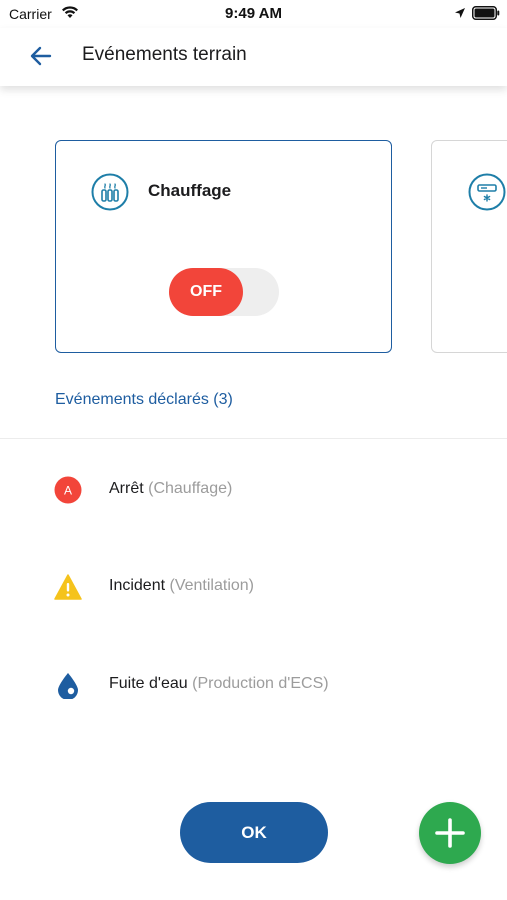 This screenshot has height=900, width=507. Describe the element at coordinates (164, 54) in the screenshot. I see `page-title: Evénements terrain` at that location.